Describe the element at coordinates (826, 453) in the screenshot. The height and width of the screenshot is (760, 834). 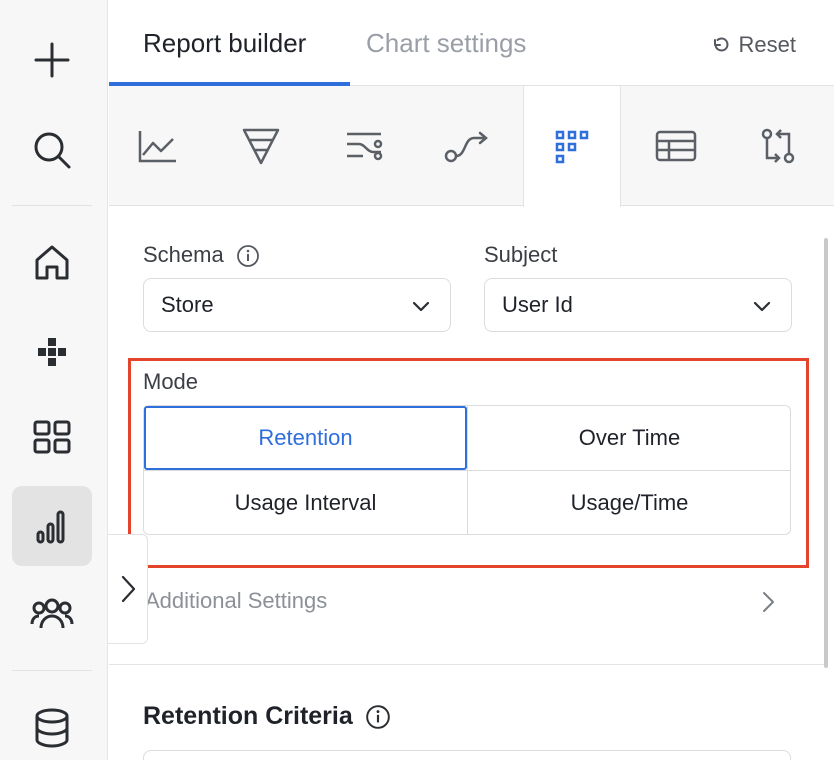
I see `scrollbar` at that location.